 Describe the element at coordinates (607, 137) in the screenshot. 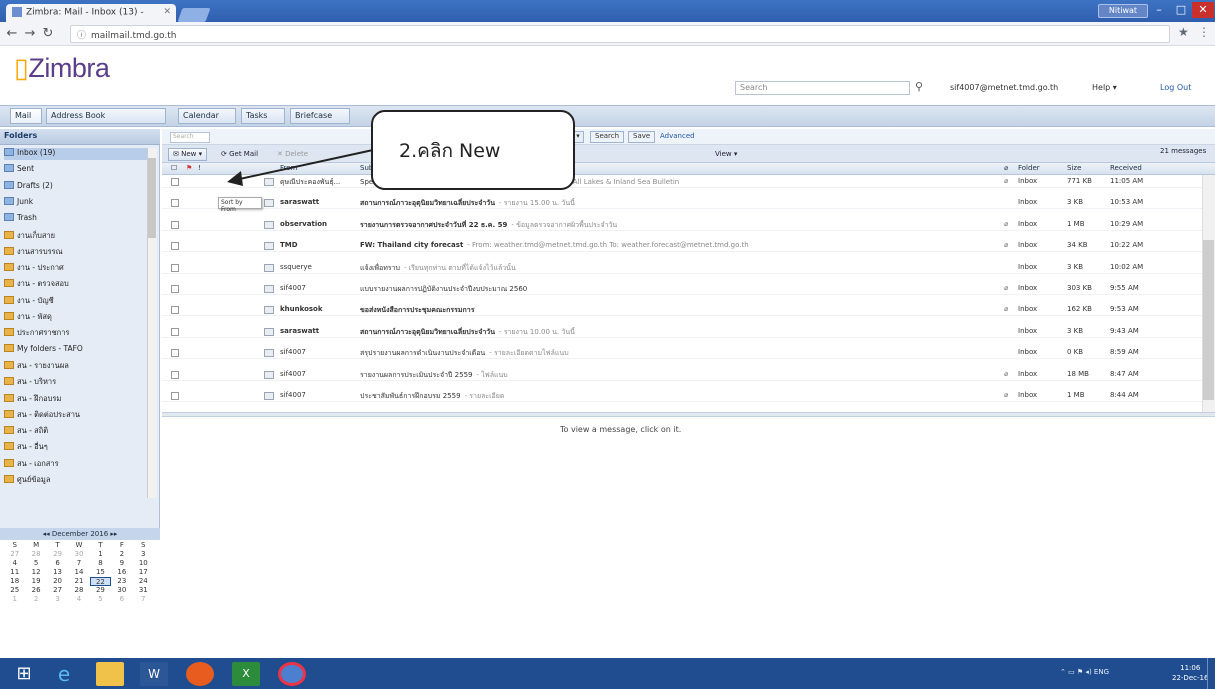

I see `search-button: Search` at that location.